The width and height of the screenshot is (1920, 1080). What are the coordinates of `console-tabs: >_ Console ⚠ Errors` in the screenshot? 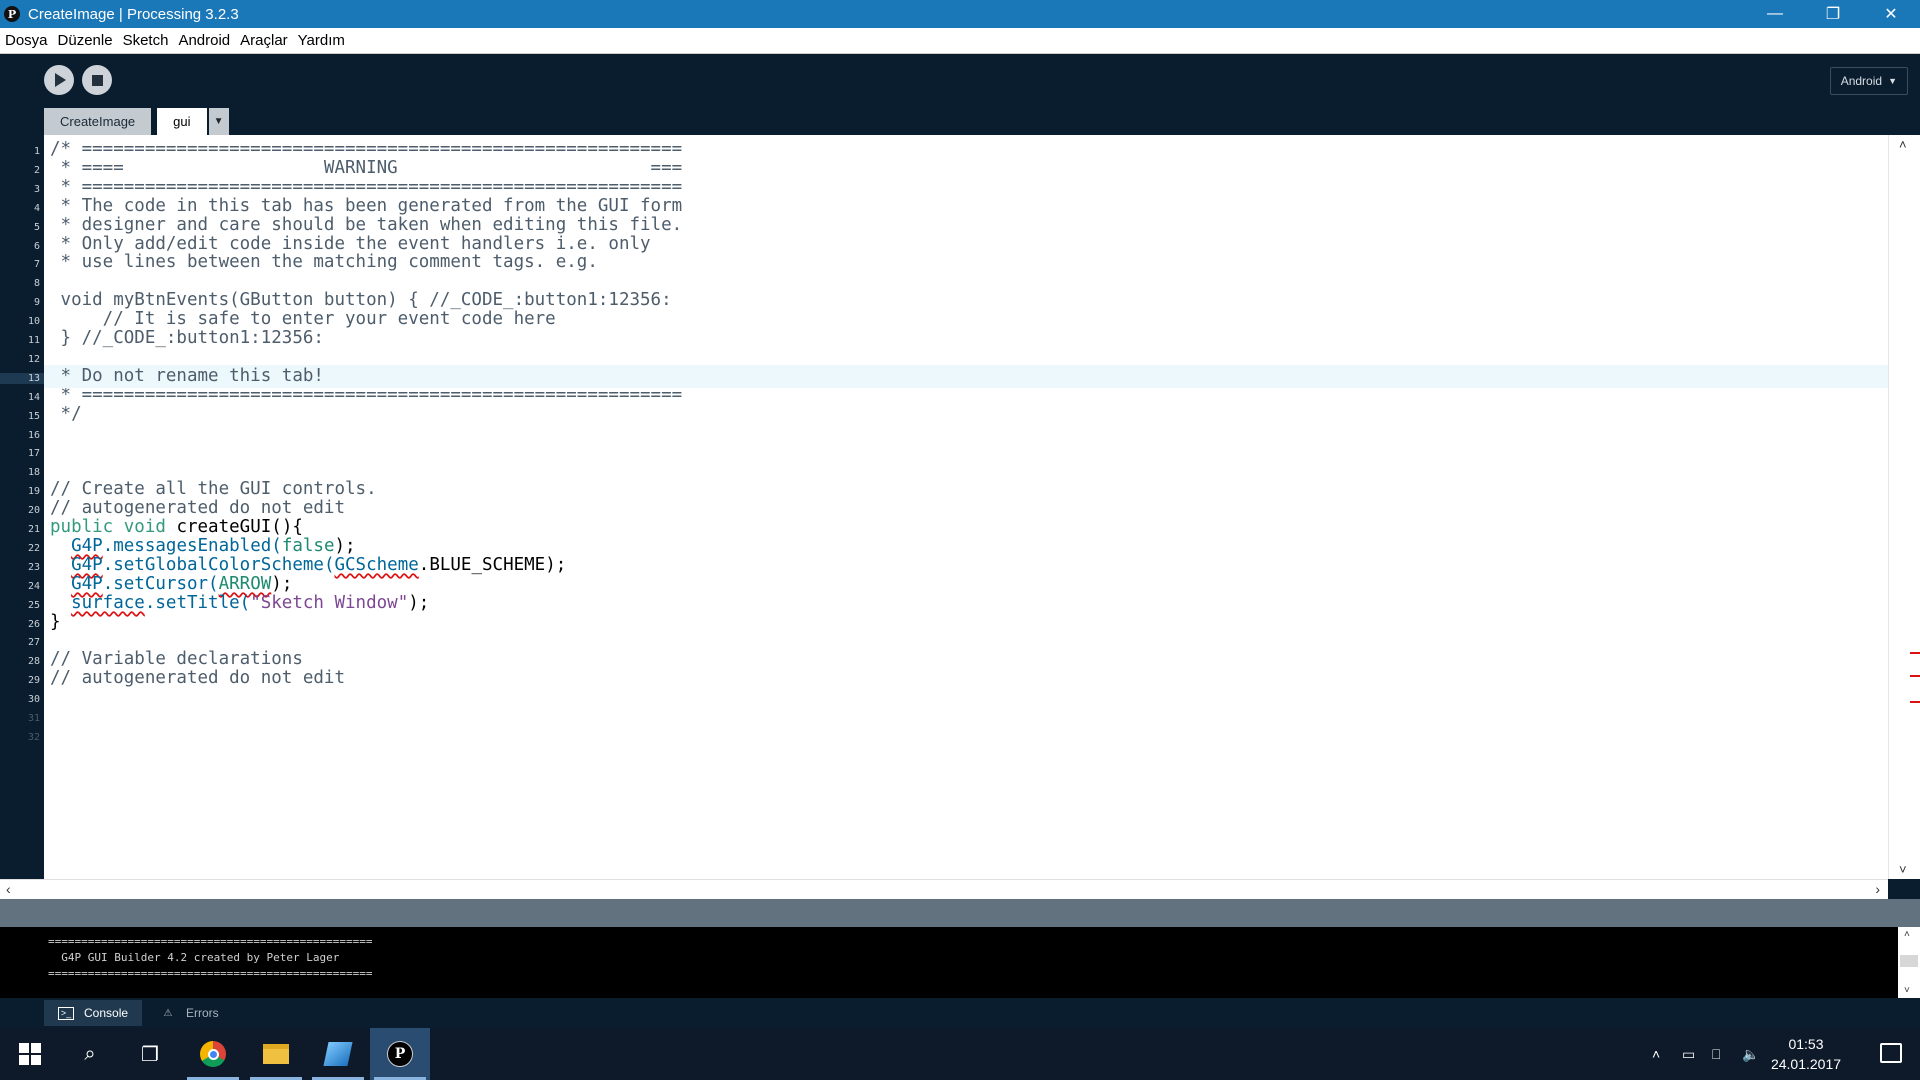 It's located at (960, 1013).